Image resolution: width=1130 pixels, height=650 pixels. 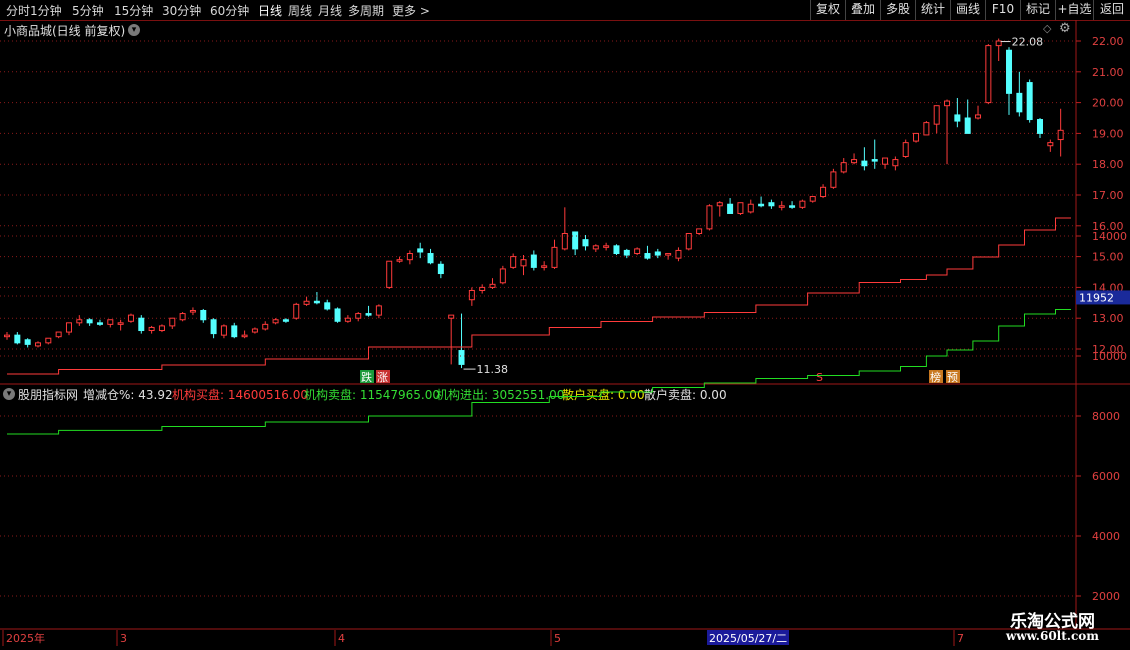 I want to click on indicator-tick-label: 10000, so click(x=1109, y=356).